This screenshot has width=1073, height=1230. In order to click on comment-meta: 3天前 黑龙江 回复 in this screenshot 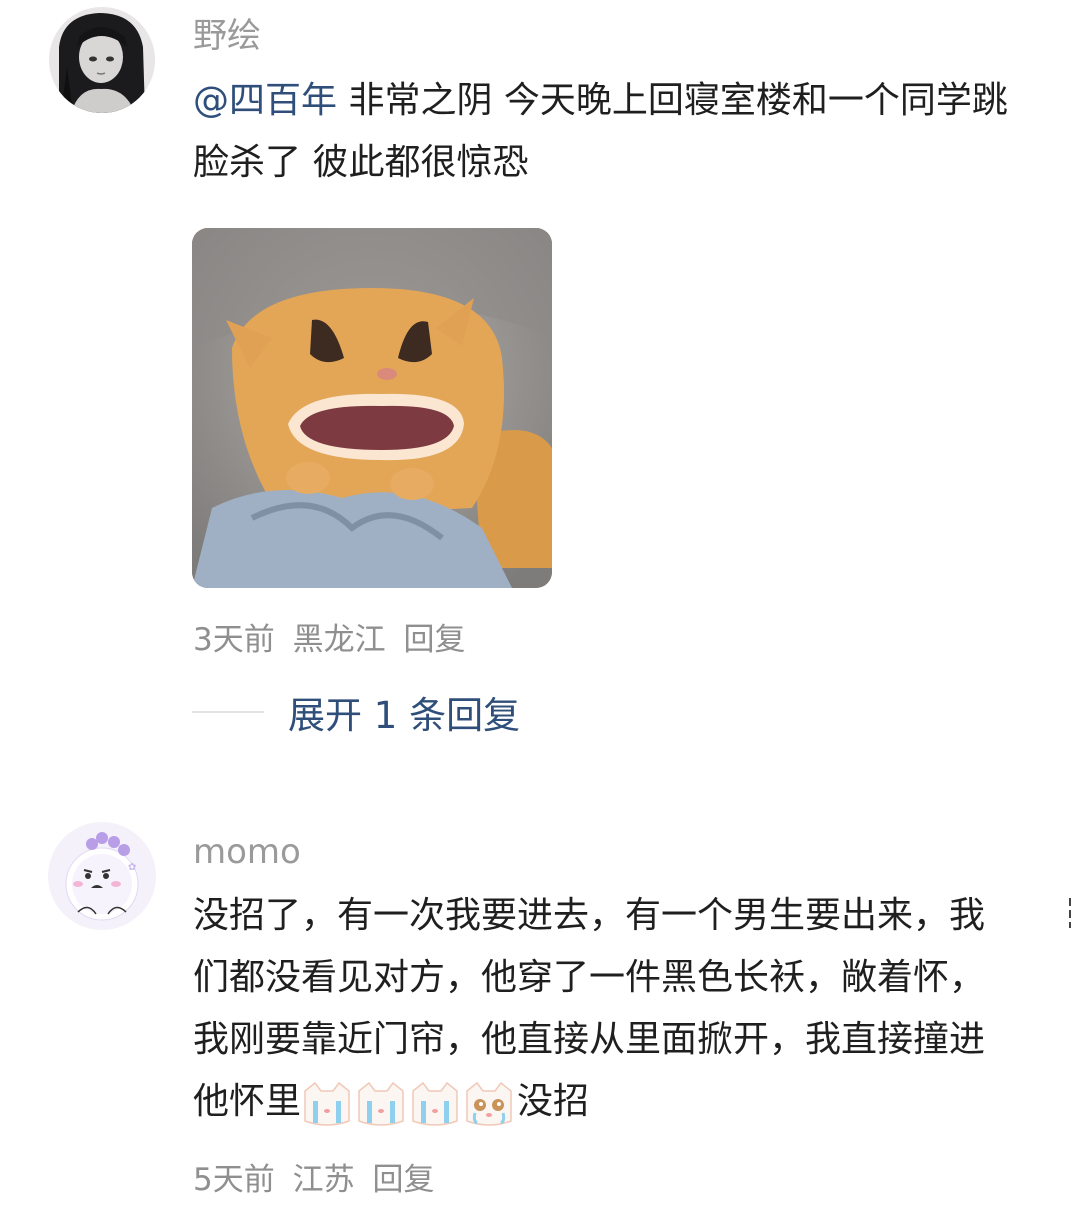, I will do `click(333, 640)`.